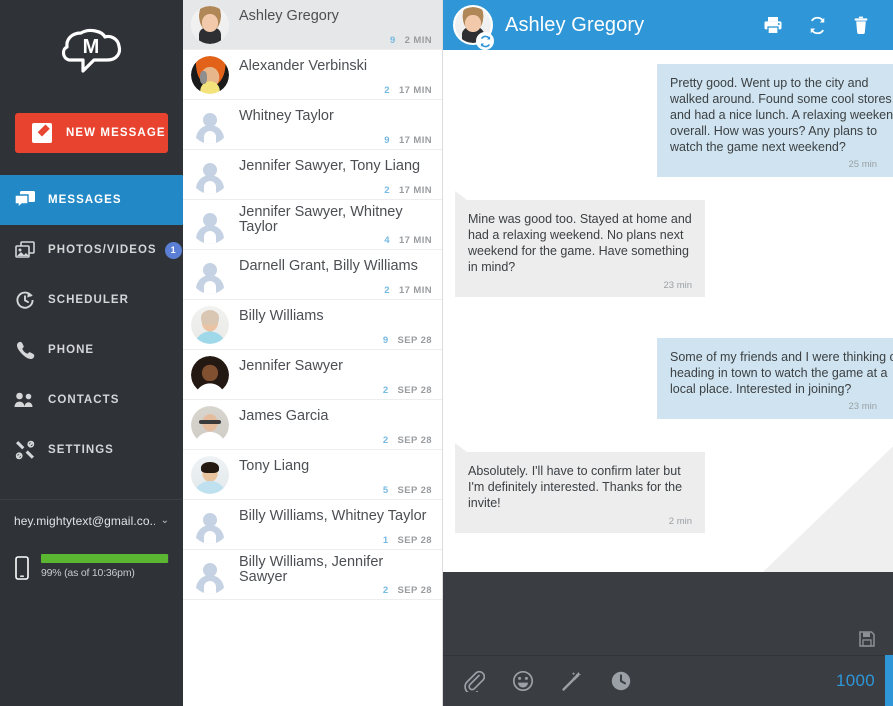 This screenshot has width=893, height=706. Describe the element at coordinates (773, 25) in the screenshot. I see `print-button` at that location.